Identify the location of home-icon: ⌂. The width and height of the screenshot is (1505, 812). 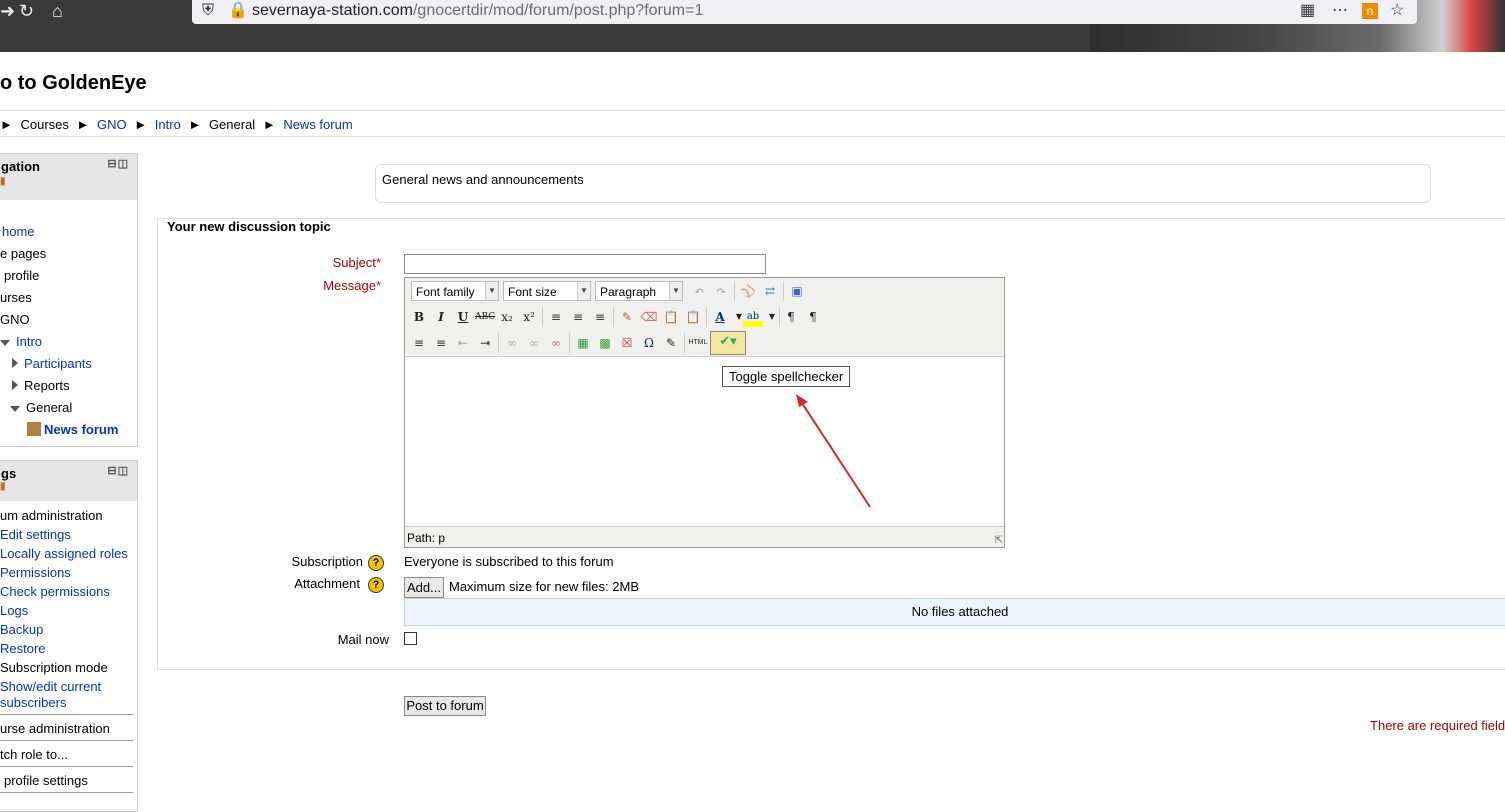
(57, 11).